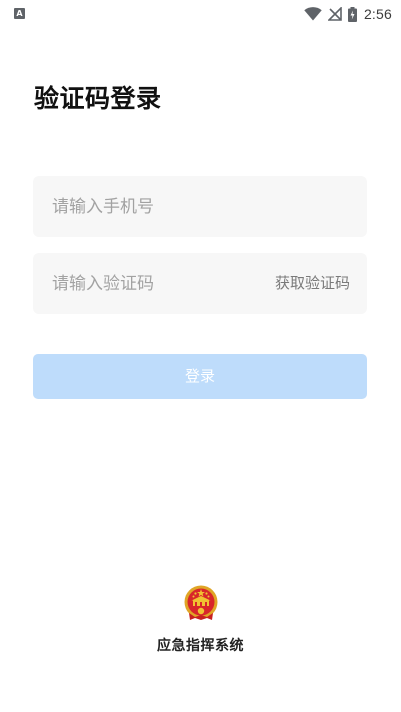  I want to click on phone-field, so click(200, 206).